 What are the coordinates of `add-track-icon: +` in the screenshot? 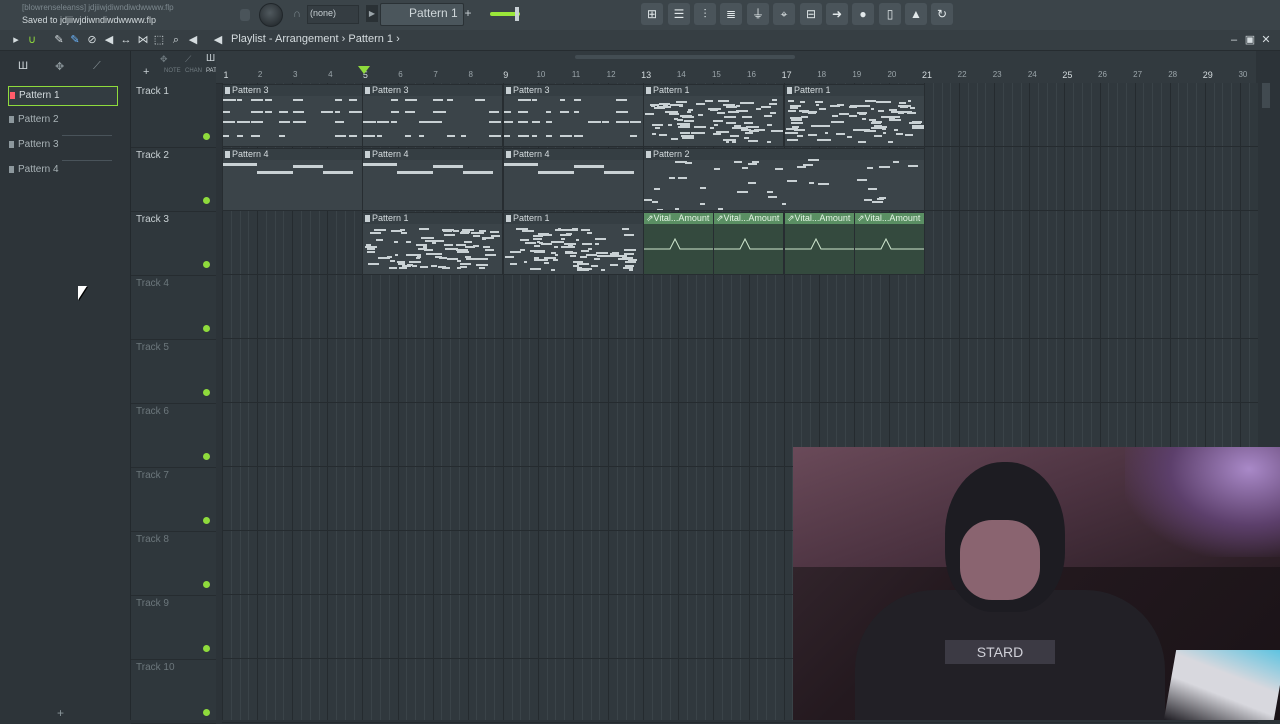 It's located at (146, 72).